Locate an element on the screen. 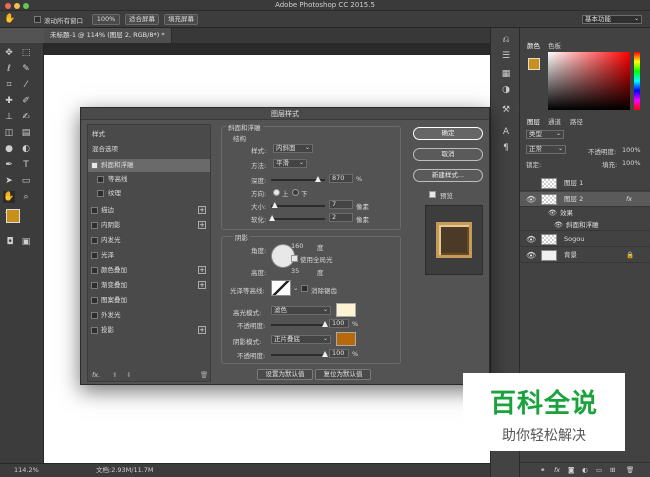 Image resolution: width=650 pixels, height=477 pixels. style-item-stroke: 描边 + is located at coordinates (149, 210).